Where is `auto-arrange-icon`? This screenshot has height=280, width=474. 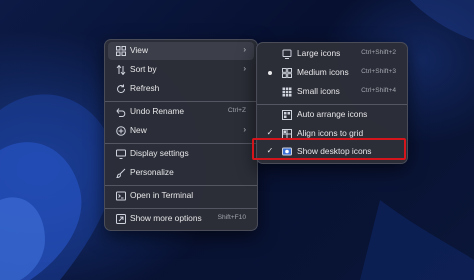 auto-arrange-icon is located at coordinates (287, 115).